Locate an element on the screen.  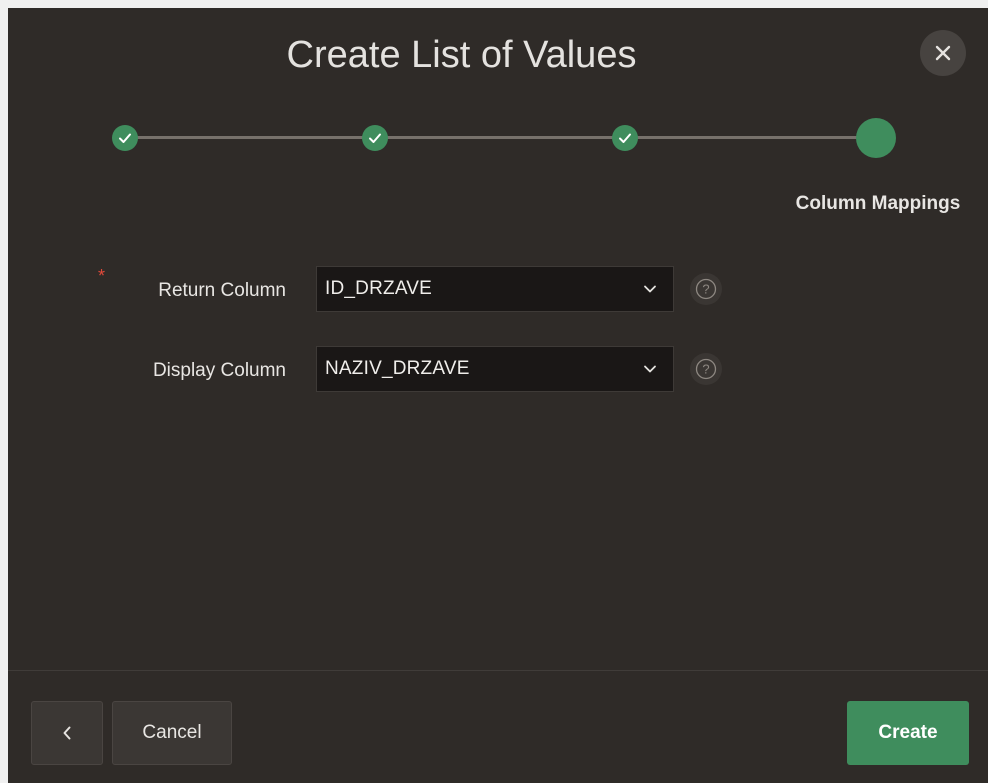
close-button is located at coordinates (943, 53).